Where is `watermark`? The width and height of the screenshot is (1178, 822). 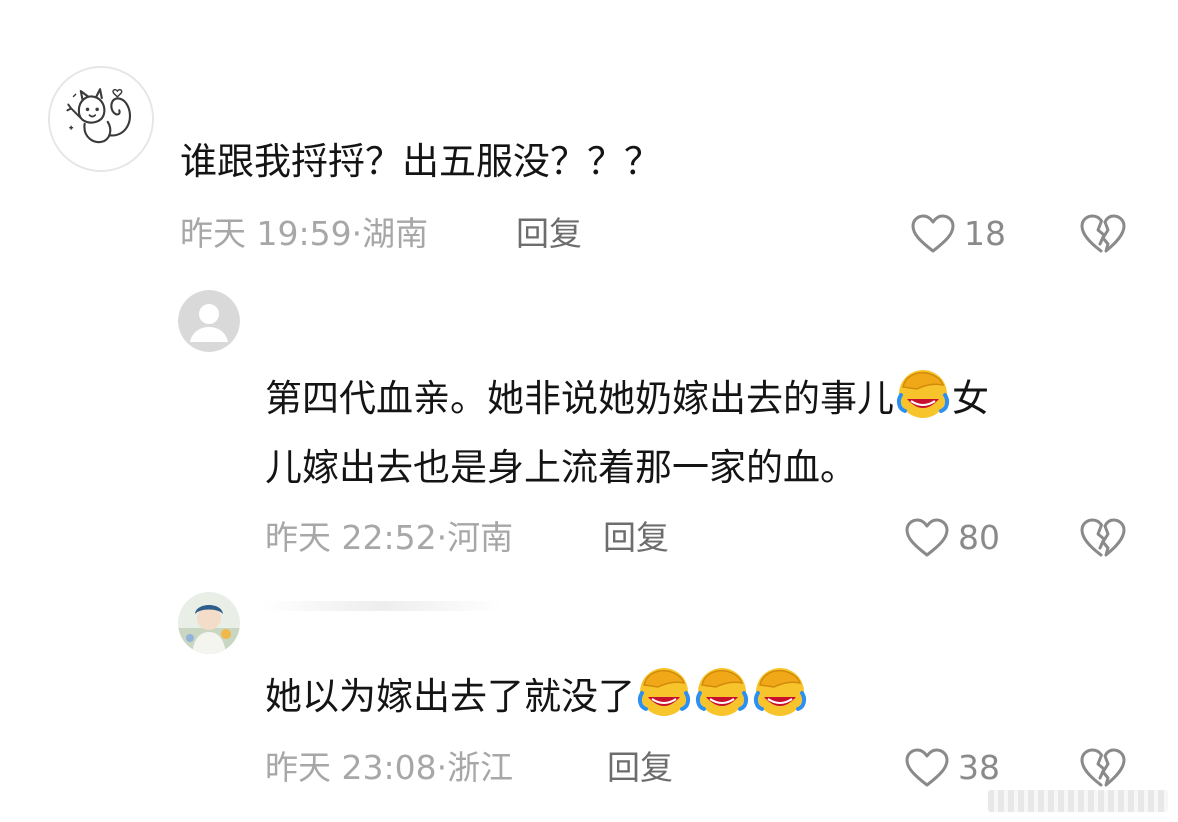
watermark is located at coordinates (1078, 801).